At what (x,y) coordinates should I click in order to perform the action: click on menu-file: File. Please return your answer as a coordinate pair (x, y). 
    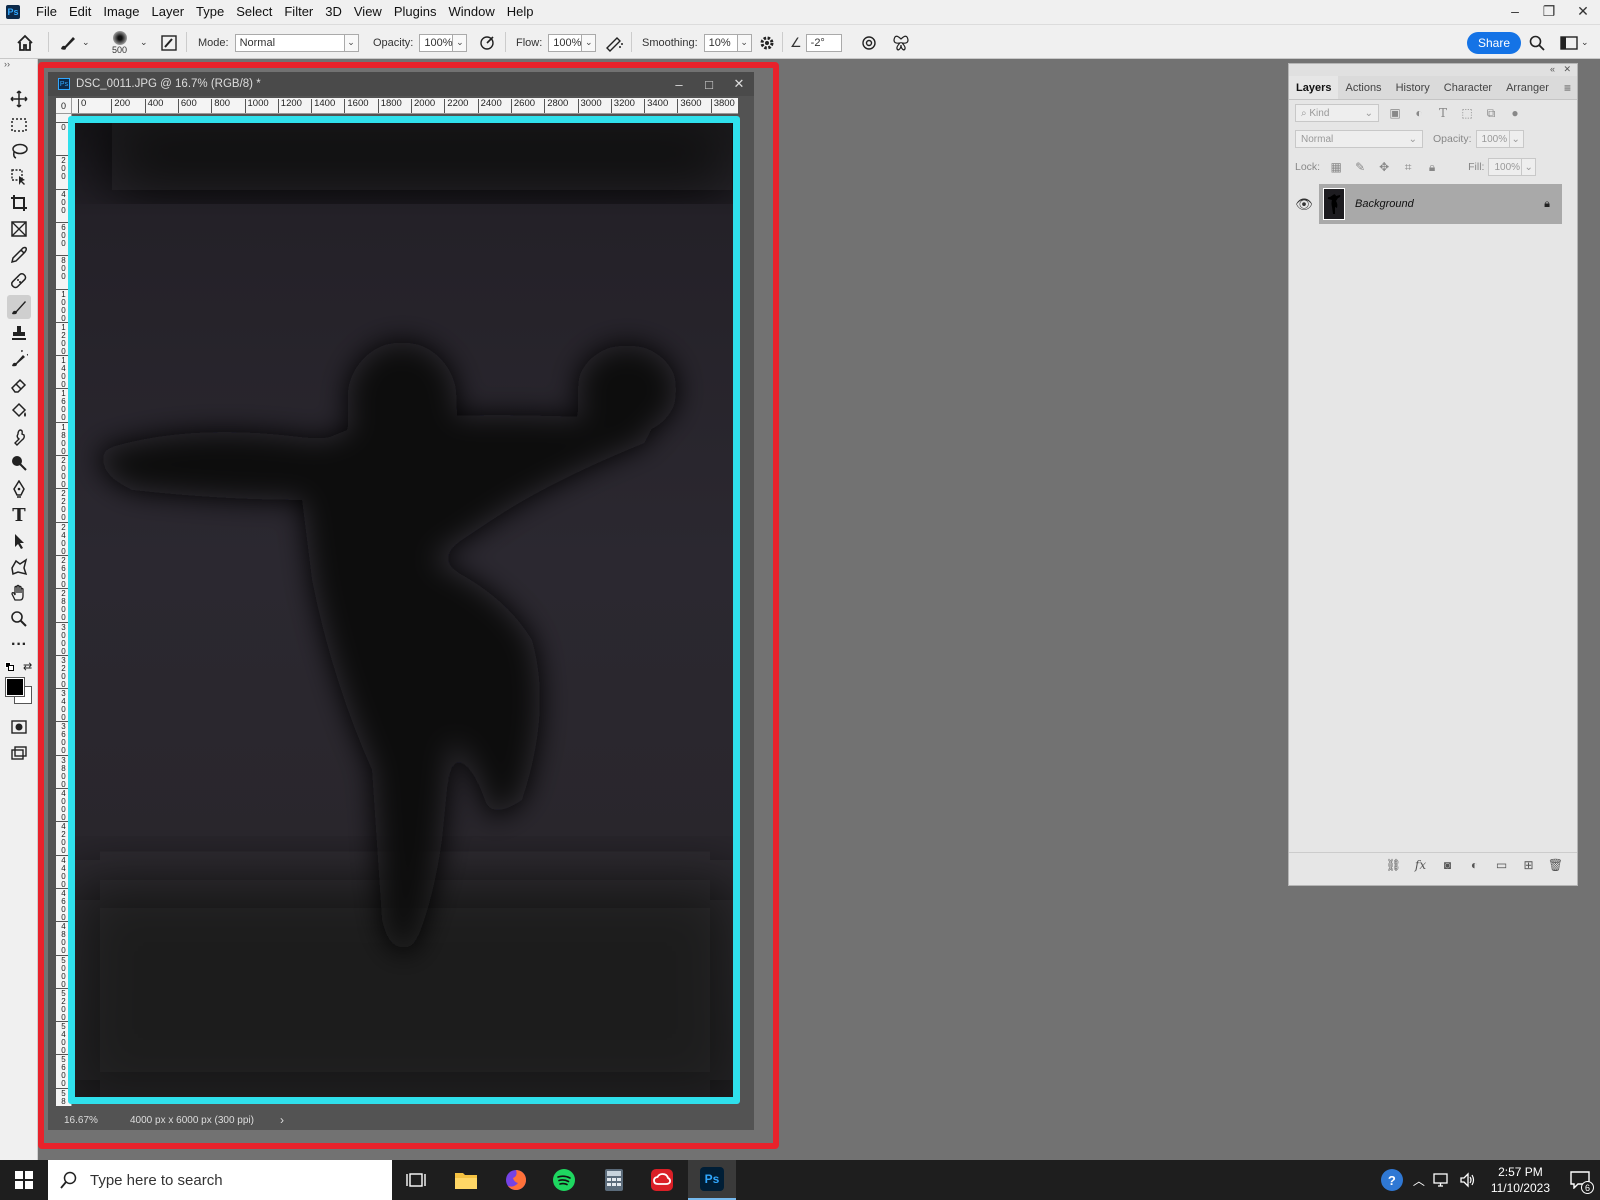
    Looking at the image, I should click on (46, 12).